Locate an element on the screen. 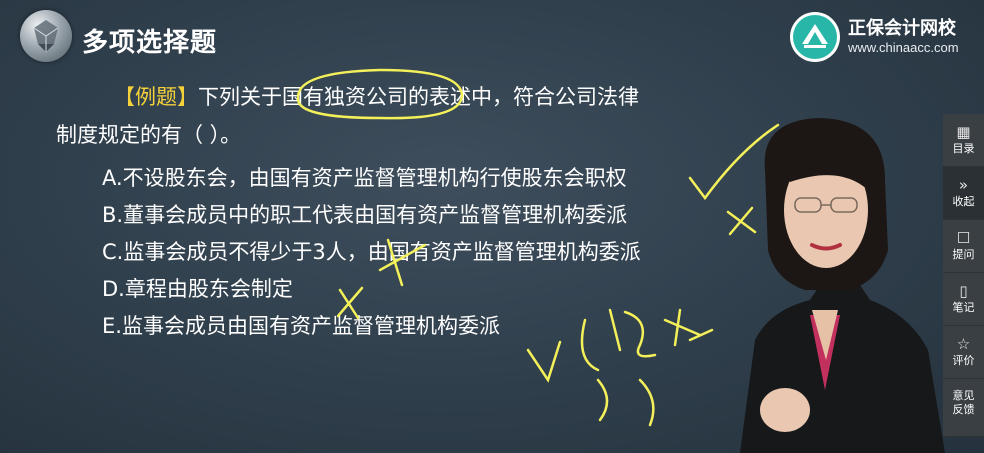 The height and width of the screenshot is (453, 984). brand-logo: 正保会计网校 www.chinaacc.com is located at coordinates (885, 38).